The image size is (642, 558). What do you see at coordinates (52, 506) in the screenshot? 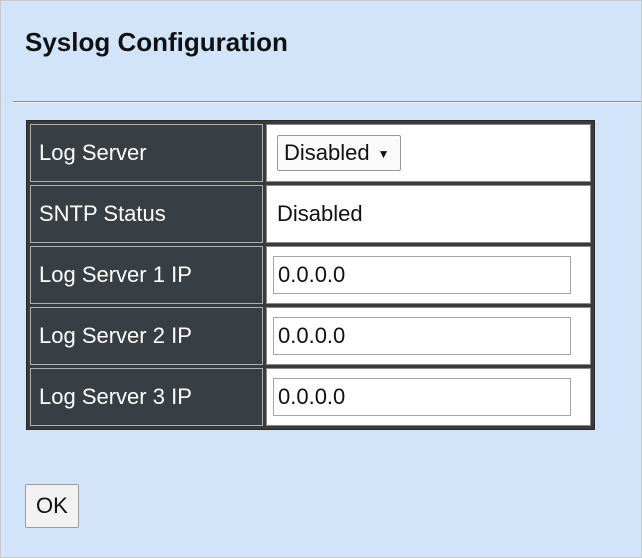
I see `ok-button: OK` at bounding box center [52, 506].